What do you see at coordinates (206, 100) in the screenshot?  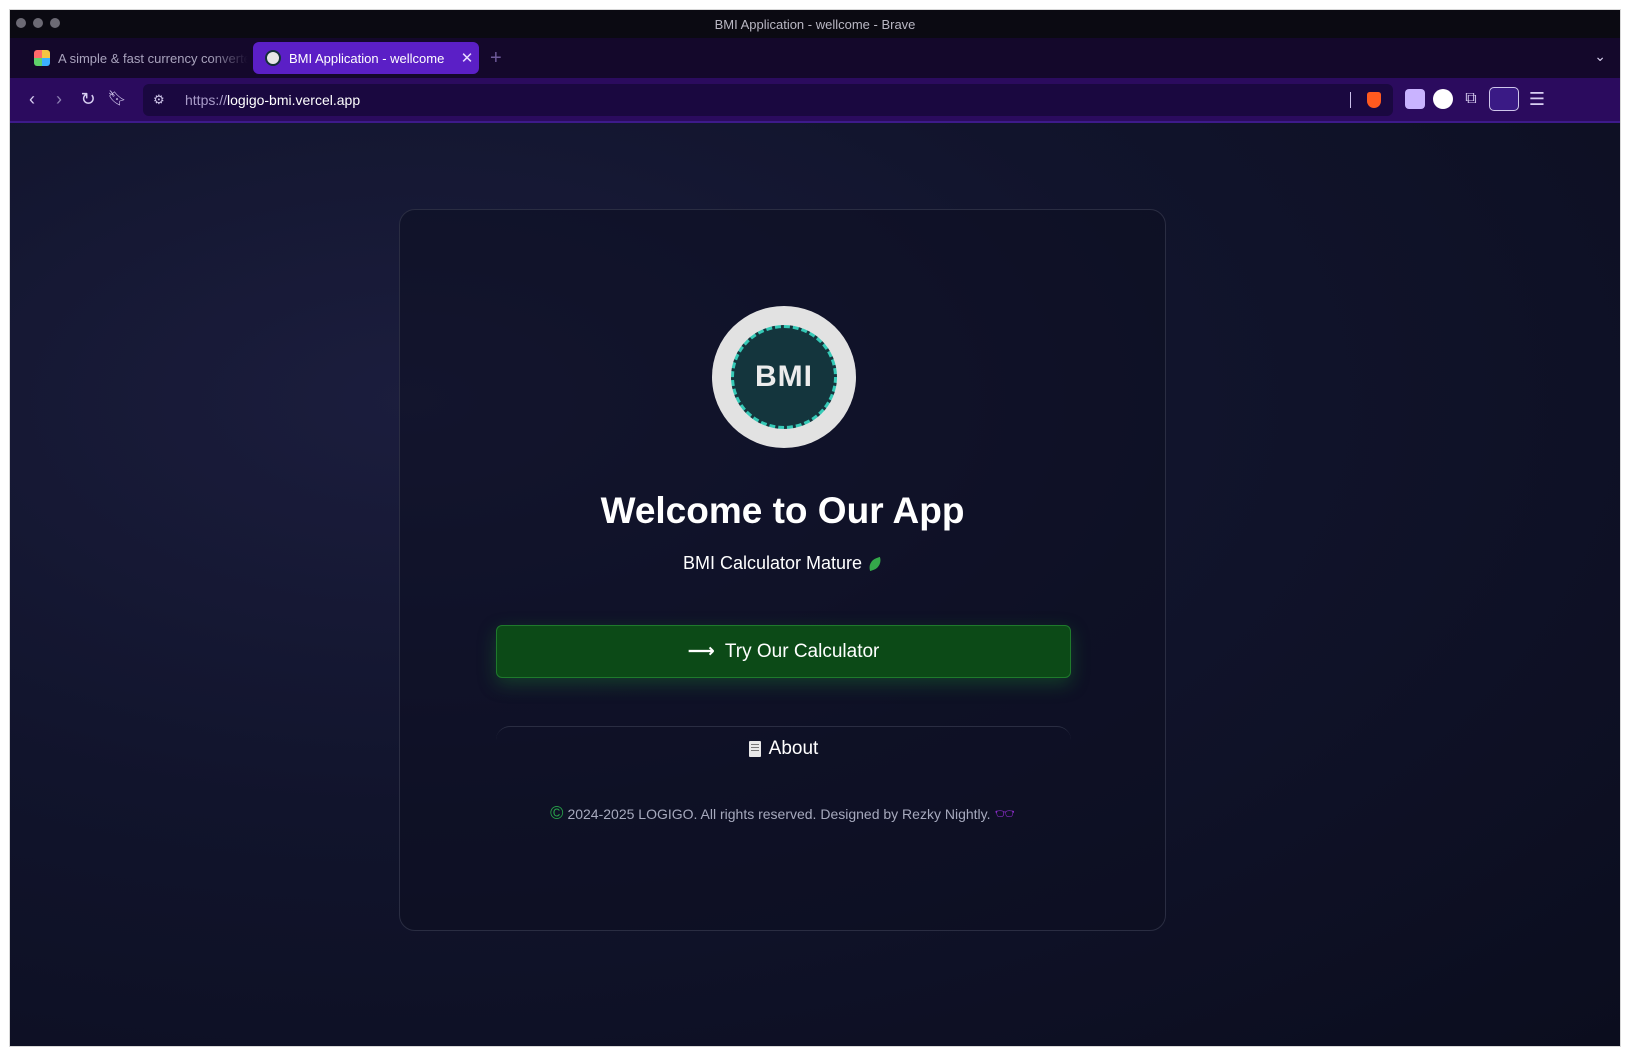 I see `url-scheme: https://` at bounding box center [206, 100].